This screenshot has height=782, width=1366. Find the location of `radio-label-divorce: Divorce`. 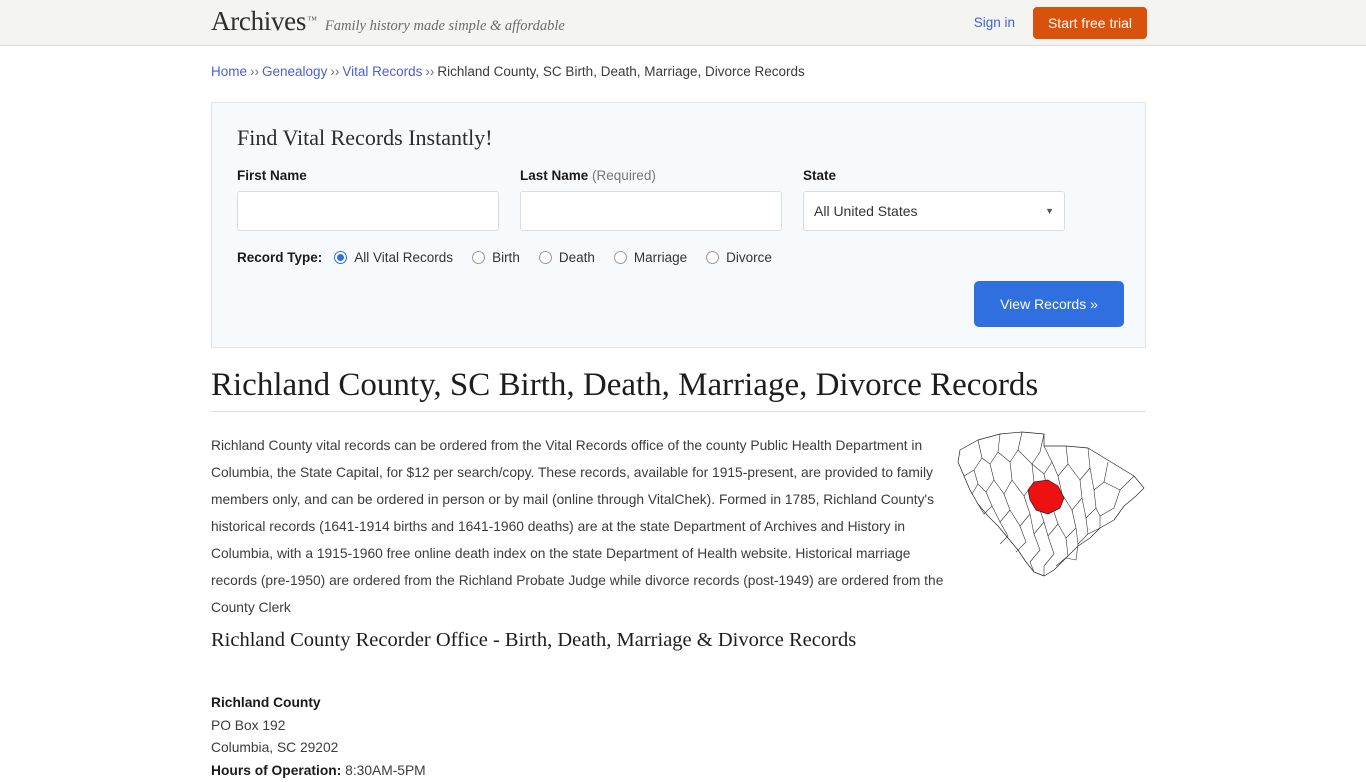

radio-label-divorce: Divorce is located at coordinates (749, 257).